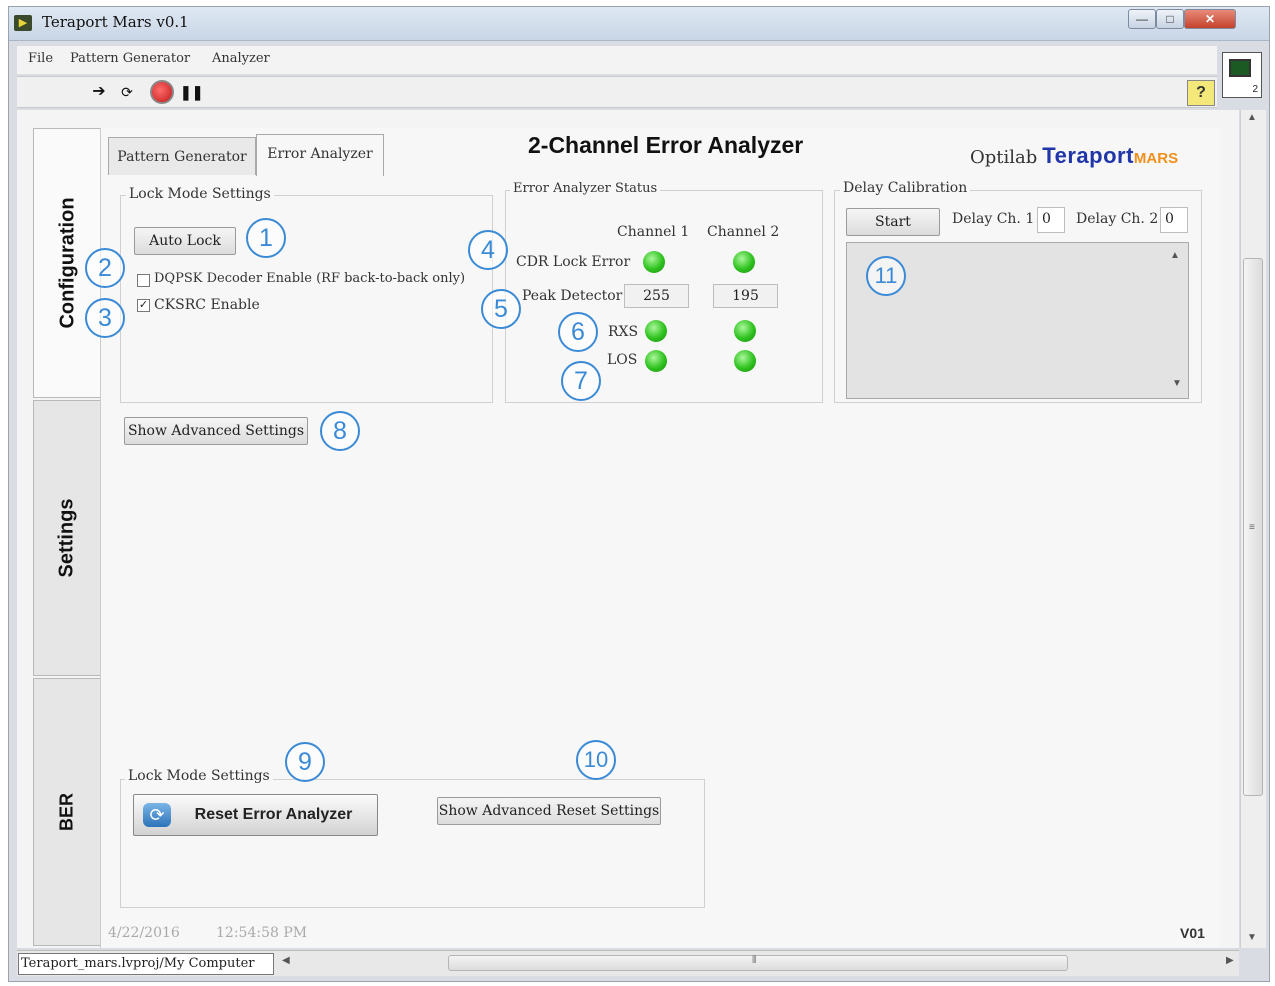 The image size is (1275, 986). What do you see at coordinates (639, 24) in the screenshot?
I see `title-bar` at bounding box center [639, 24].